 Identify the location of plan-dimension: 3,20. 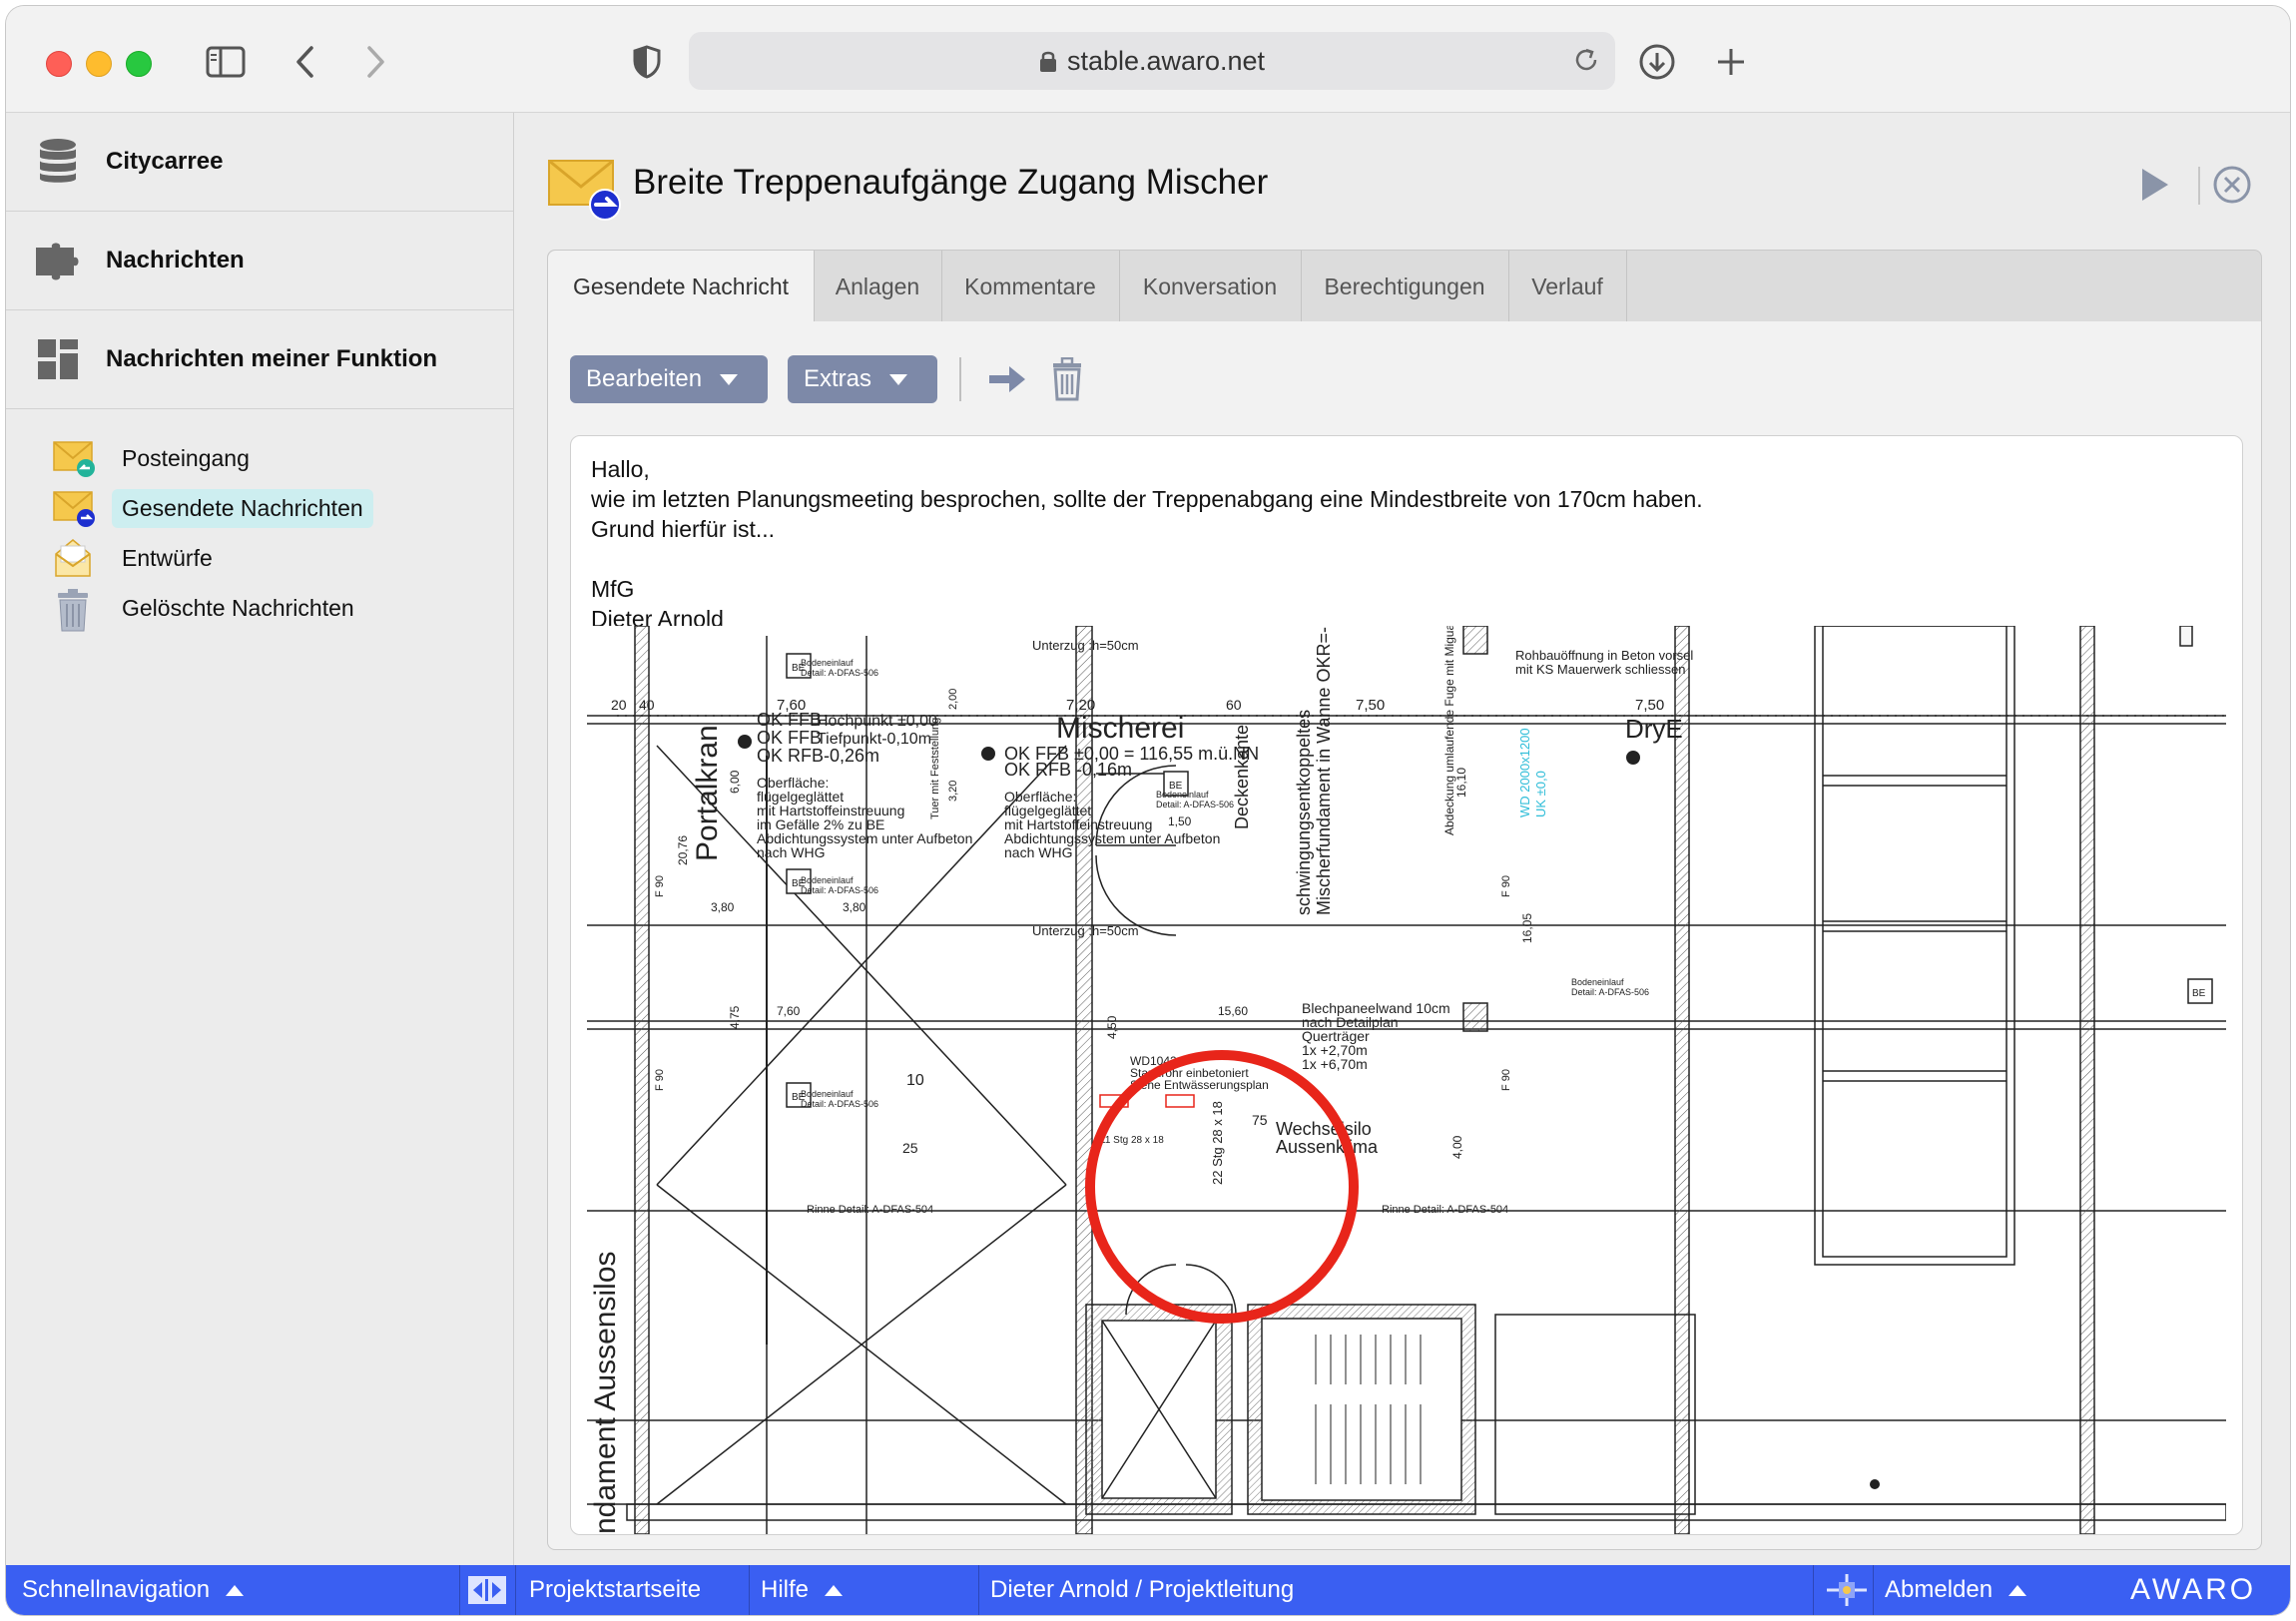
(953, 791).